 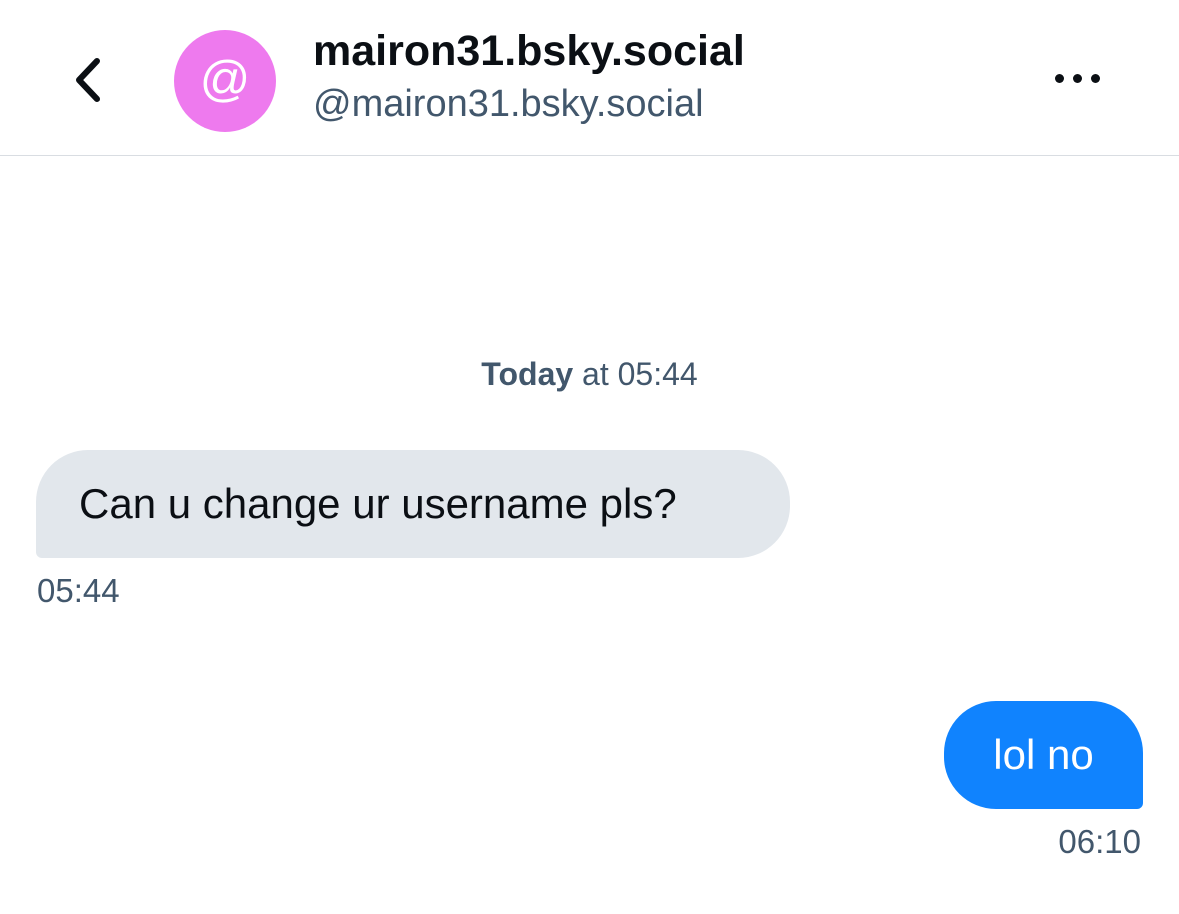 I want to click on more-options-button, so click(x=1077, y=78).